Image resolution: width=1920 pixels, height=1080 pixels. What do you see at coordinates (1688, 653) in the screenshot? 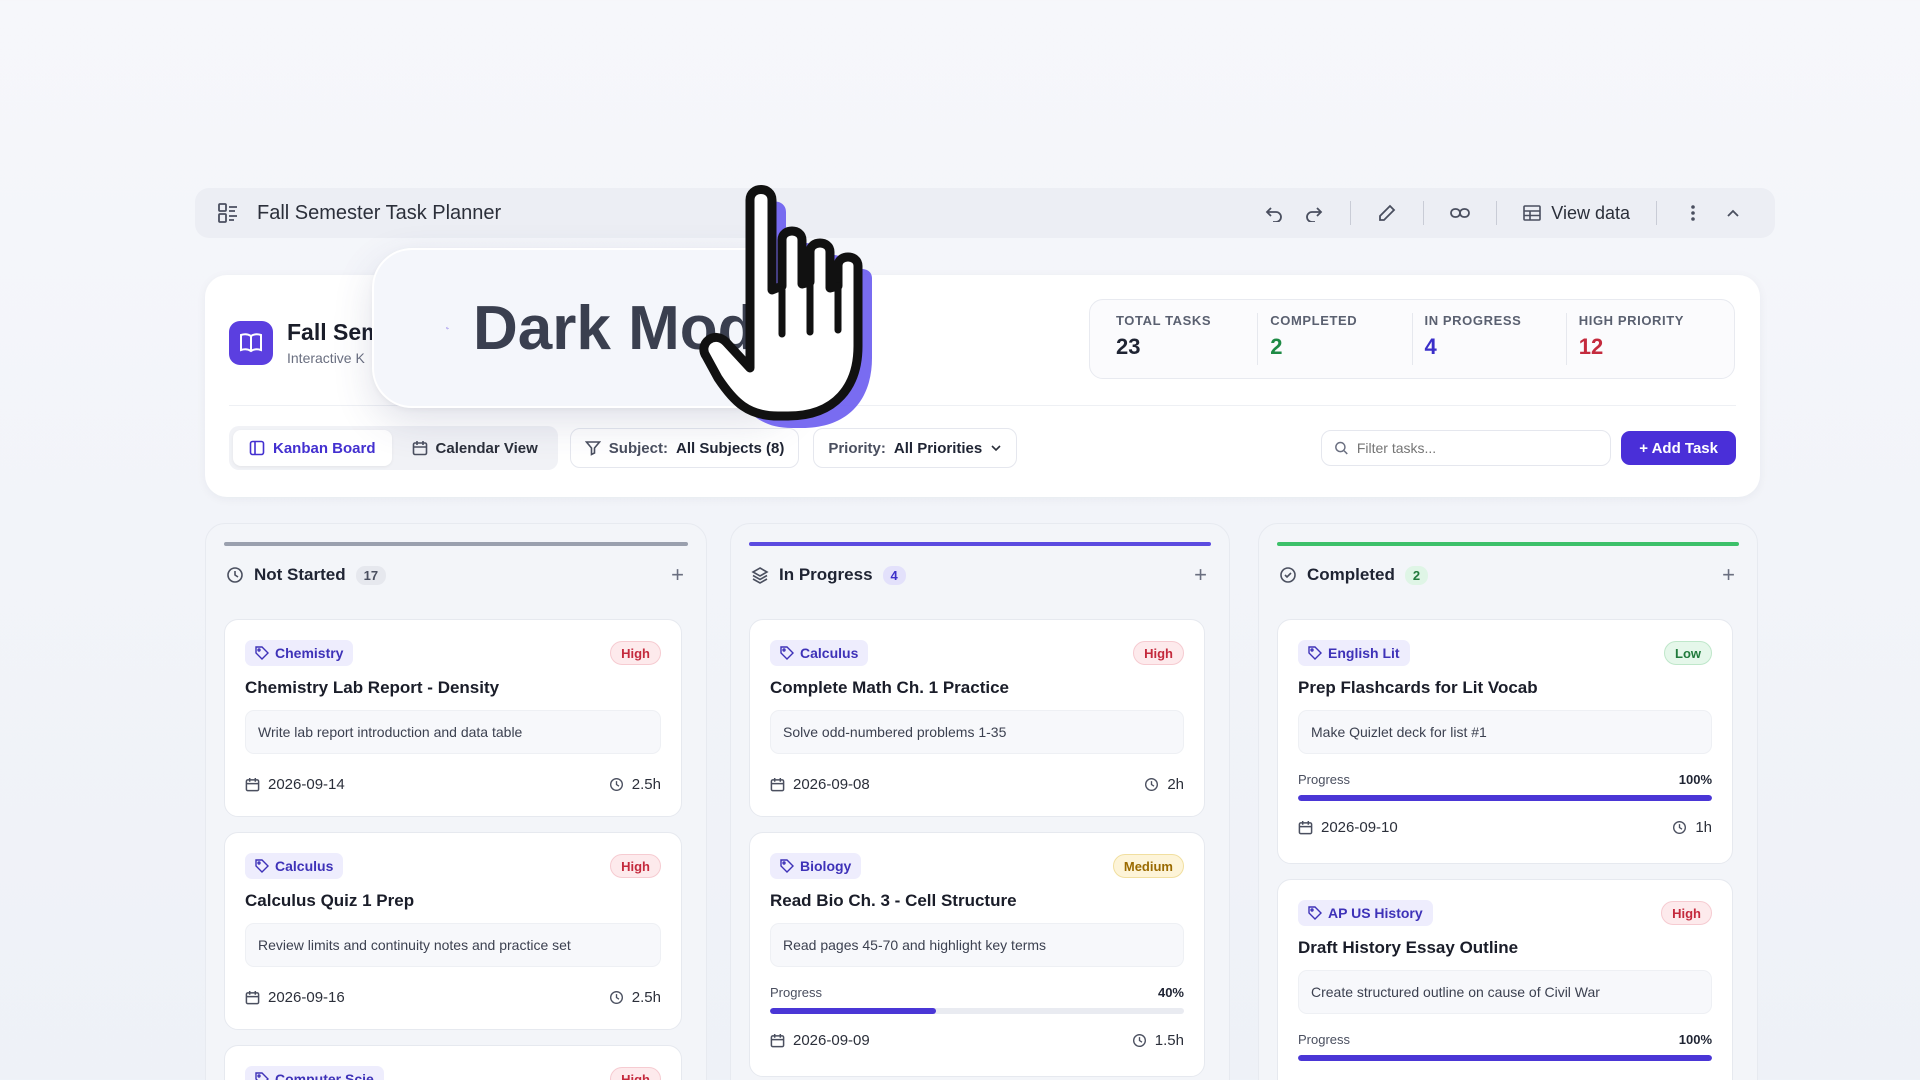
I see `priority-badge: Low` at bounding box center [1688, 653].